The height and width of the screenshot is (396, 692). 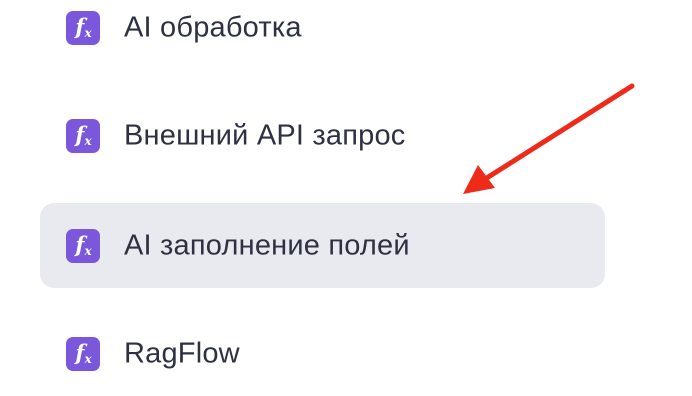 I want to click on menu-item-label: AI обработка, so click(x=213, y=27).